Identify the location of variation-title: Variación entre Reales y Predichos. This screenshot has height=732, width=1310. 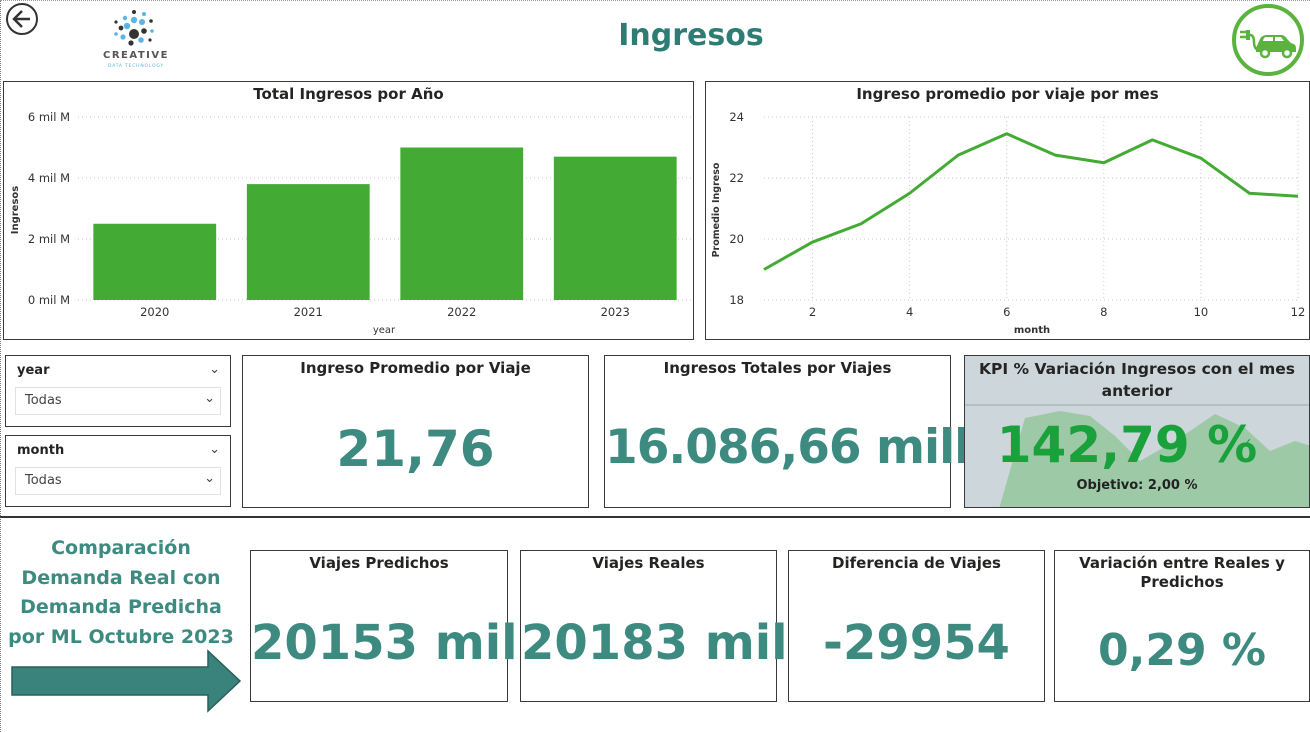
(1182, 572).